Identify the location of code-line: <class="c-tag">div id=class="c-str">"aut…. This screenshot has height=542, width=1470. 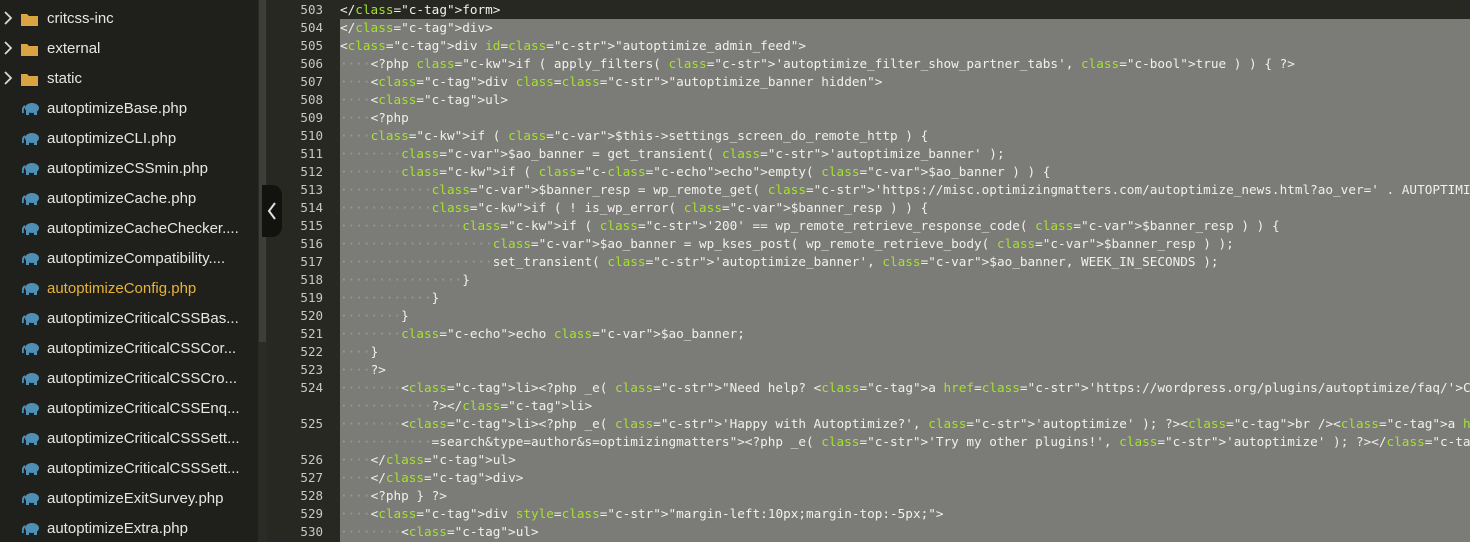
(905, 46).